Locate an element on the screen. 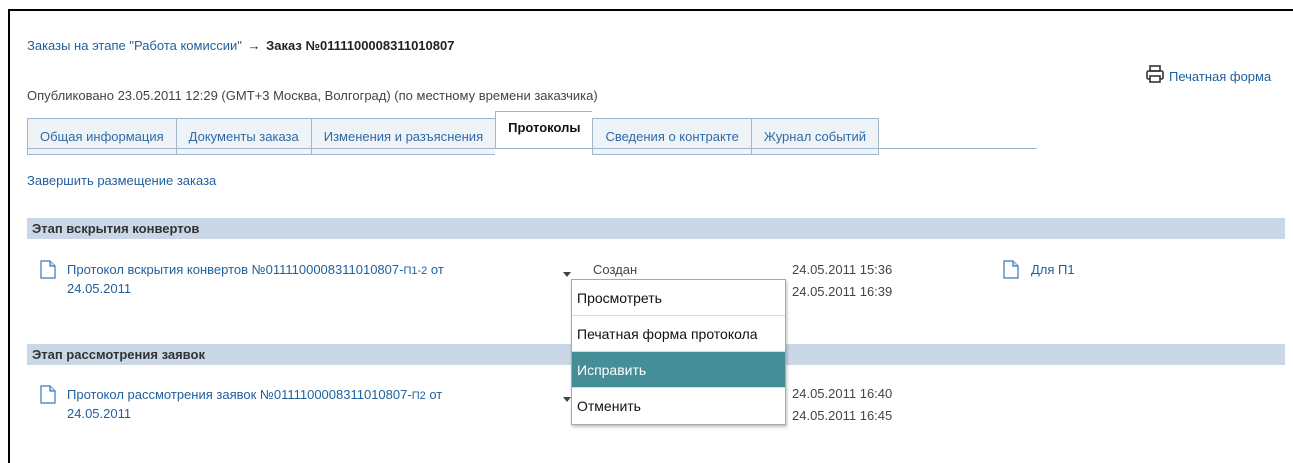  modified-date: 24.05.2011 16:45 is located at coordinates (842, 415).